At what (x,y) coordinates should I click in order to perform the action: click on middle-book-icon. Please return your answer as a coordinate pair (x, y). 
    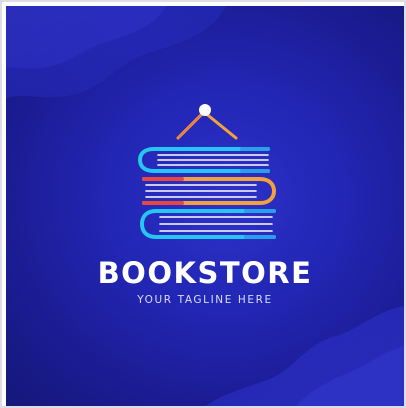
    Looking at the image, I should click on (209, 191).